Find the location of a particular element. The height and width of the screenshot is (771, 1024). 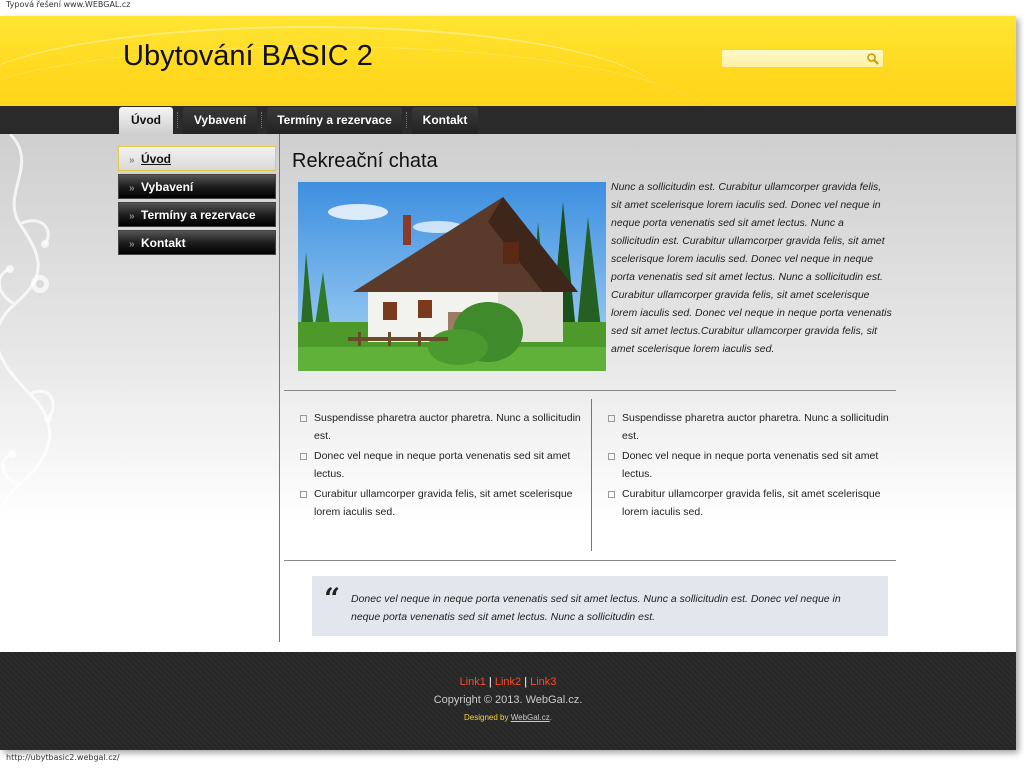

sidebar-item-terminy: » Termíny a rezervace is located at coordinates (197, 214).